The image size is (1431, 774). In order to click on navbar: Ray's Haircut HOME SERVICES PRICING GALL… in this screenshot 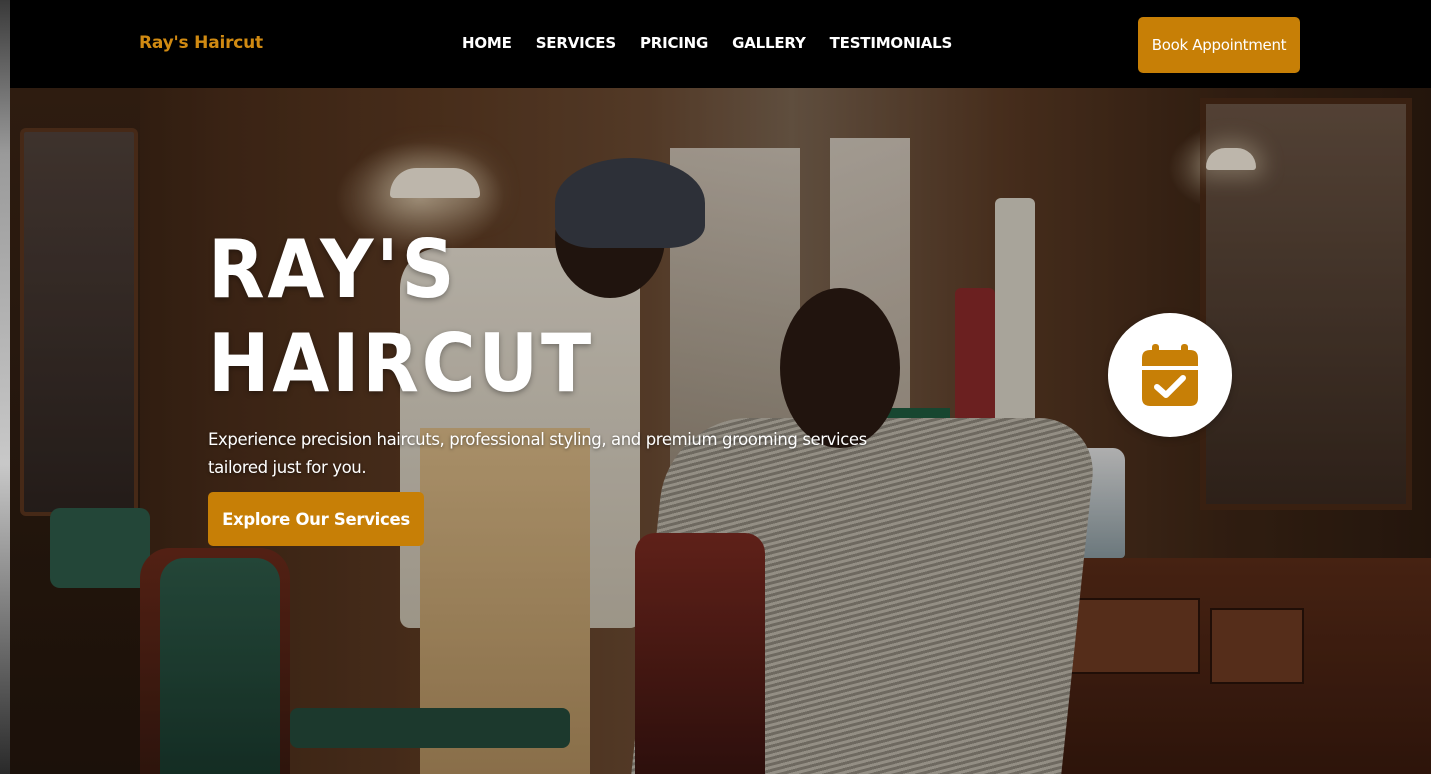, I will do `click(720, 44)`.